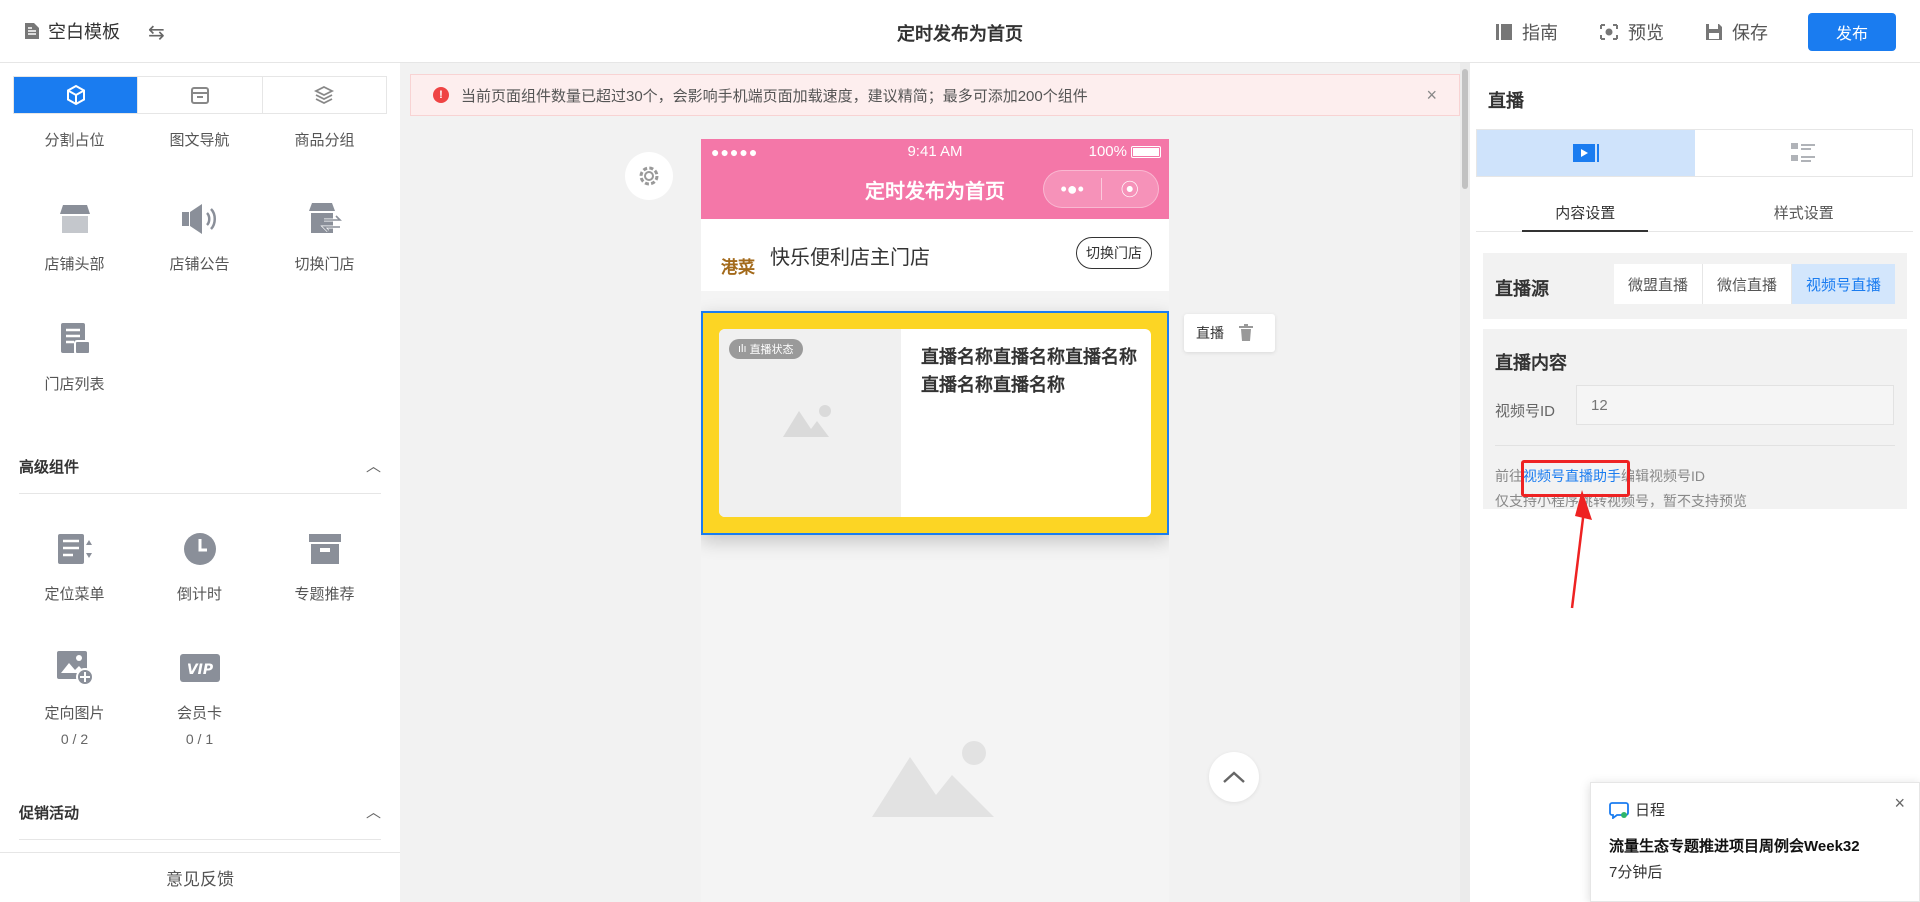 This screenshot has width=1920, height=902. I want to click on switch-store-button: 切换门店, so click(1114, 253).